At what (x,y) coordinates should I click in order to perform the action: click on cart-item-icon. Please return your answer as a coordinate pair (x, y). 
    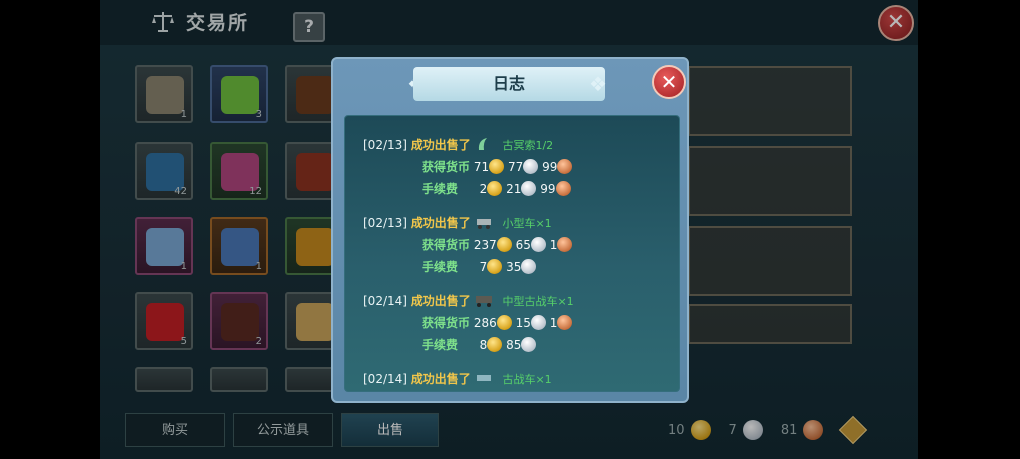
    Looking at the image, I should click on (483, 224).